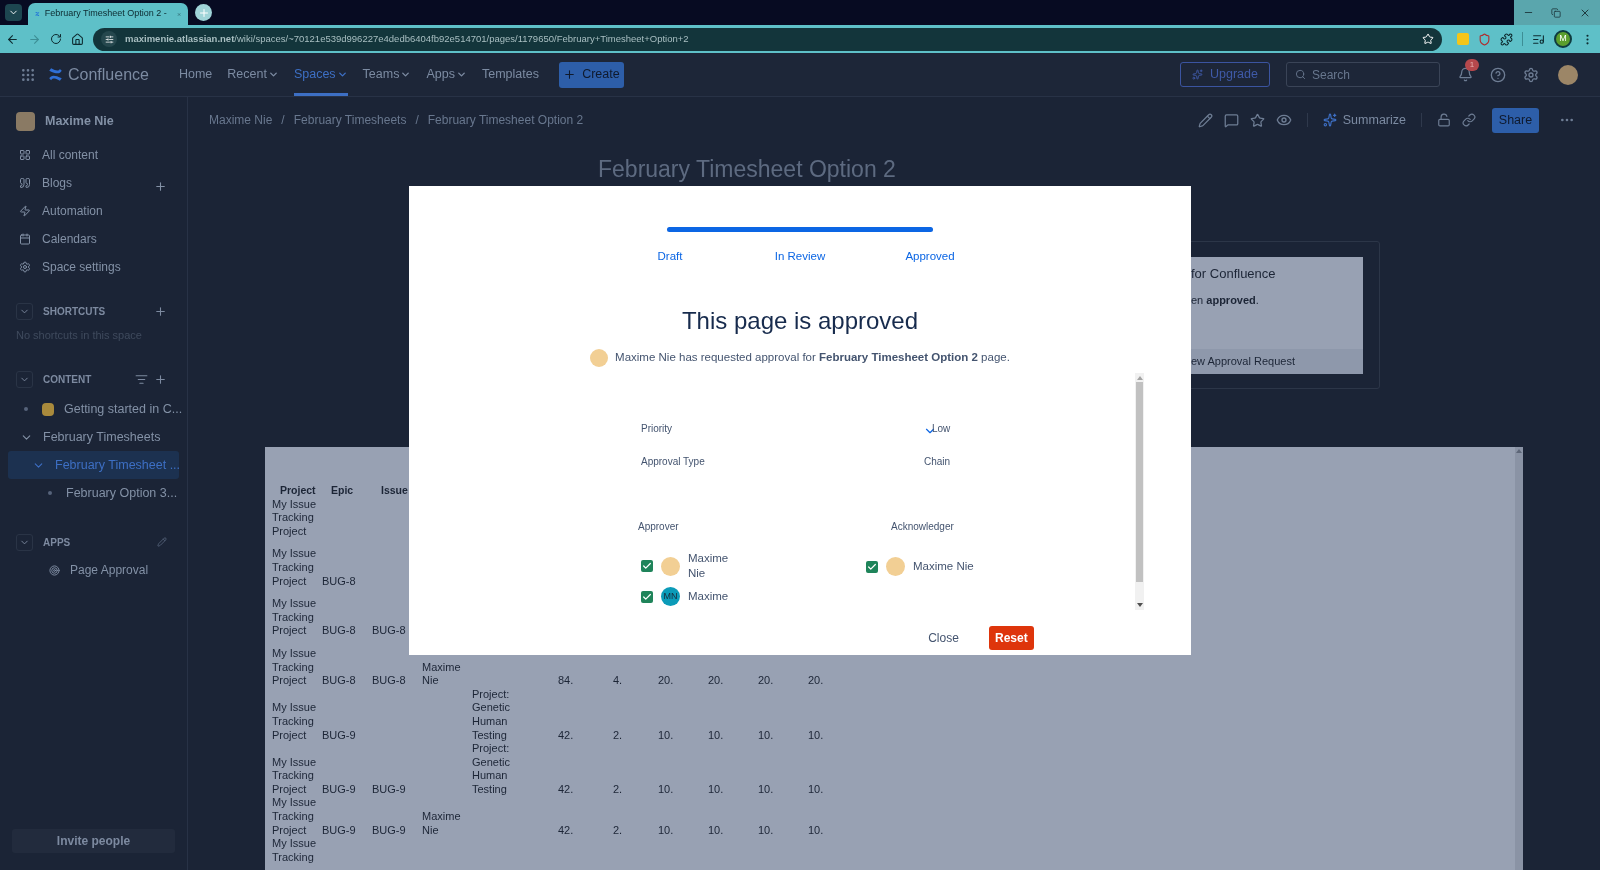 The width and height of the screenshot is (1600, 870). I want to click on browser-tab: February Timesheet Option 2 -, so click(108, 14).